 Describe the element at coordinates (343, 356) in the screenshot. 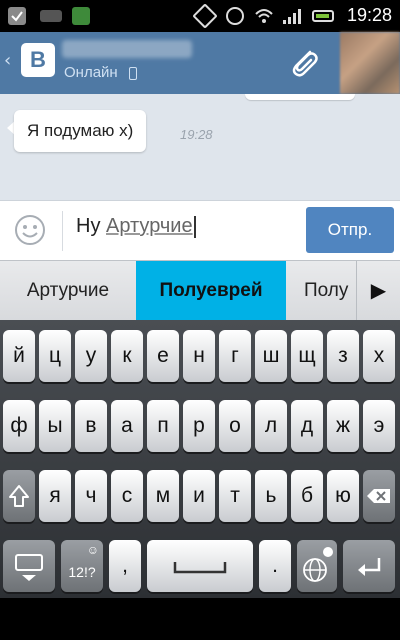

I see `key: з` at that location.